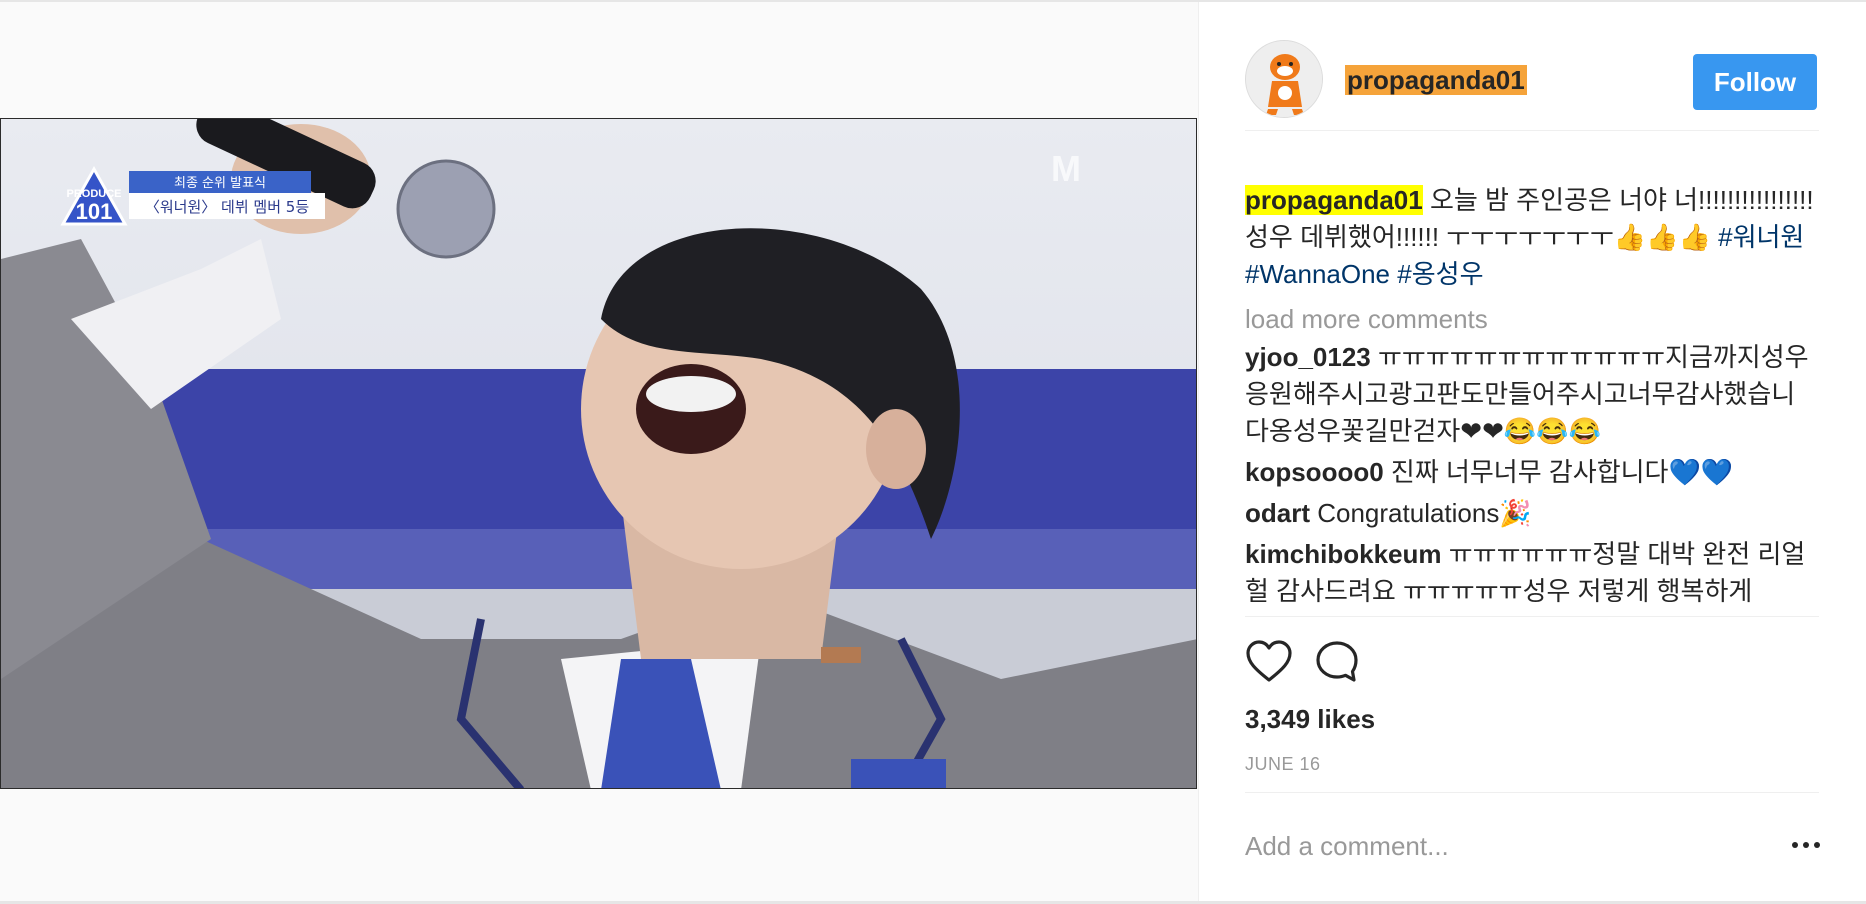 The height and width of the screenshot is (904, 1866). Describe the element at coordinates (1440, 274) in the screenshot. I see `hashtag-link: #옹성우` at that location.